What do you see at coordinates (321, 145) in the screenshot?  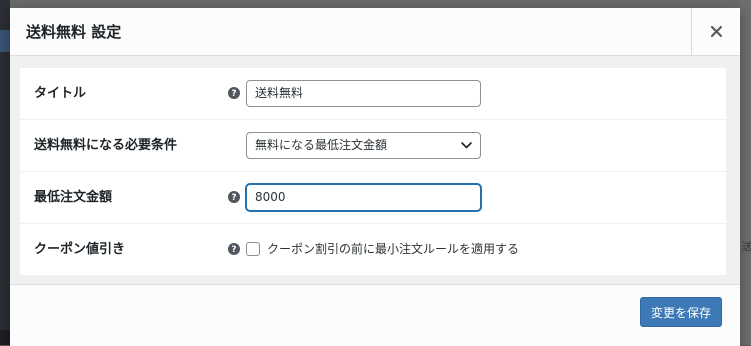 I see `requirement-selected-value: 無料になる最低注文金額` at bounding box center [321, 145].